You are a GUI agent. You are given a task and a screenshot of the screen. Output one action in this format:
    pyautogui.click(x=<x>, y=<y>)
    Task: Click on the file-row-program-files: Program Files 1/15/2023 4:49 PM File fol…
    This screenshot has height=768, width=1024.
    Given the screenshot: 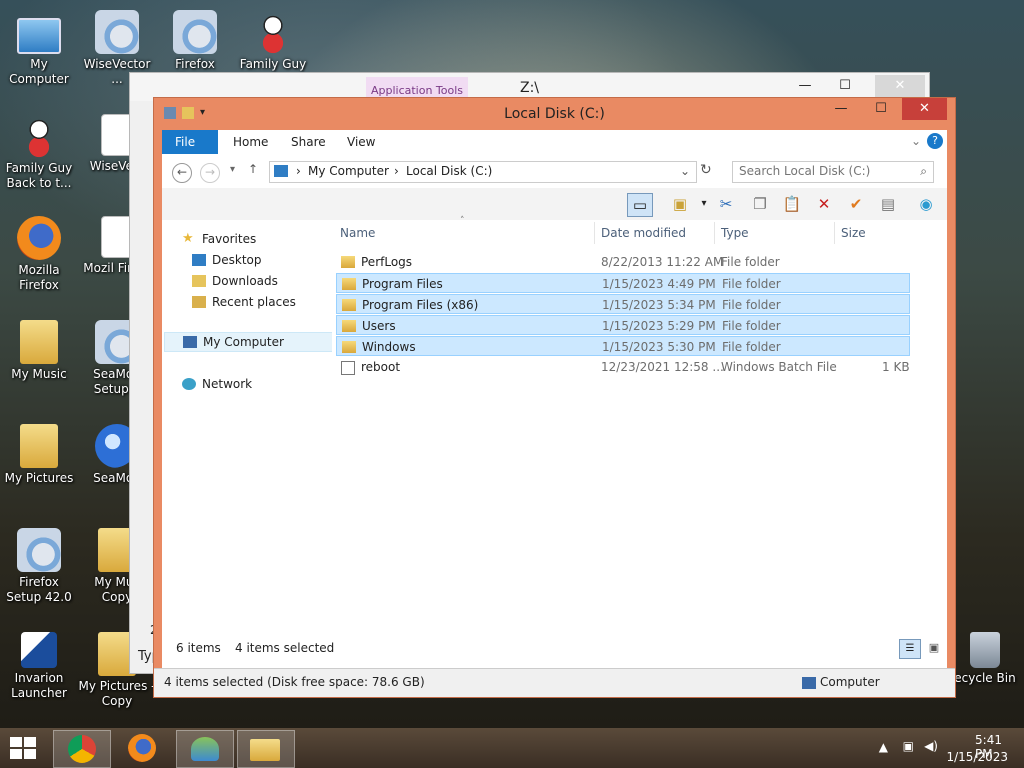 What is the action you would take?
    pyautogui.click(x=623, y=283)
    